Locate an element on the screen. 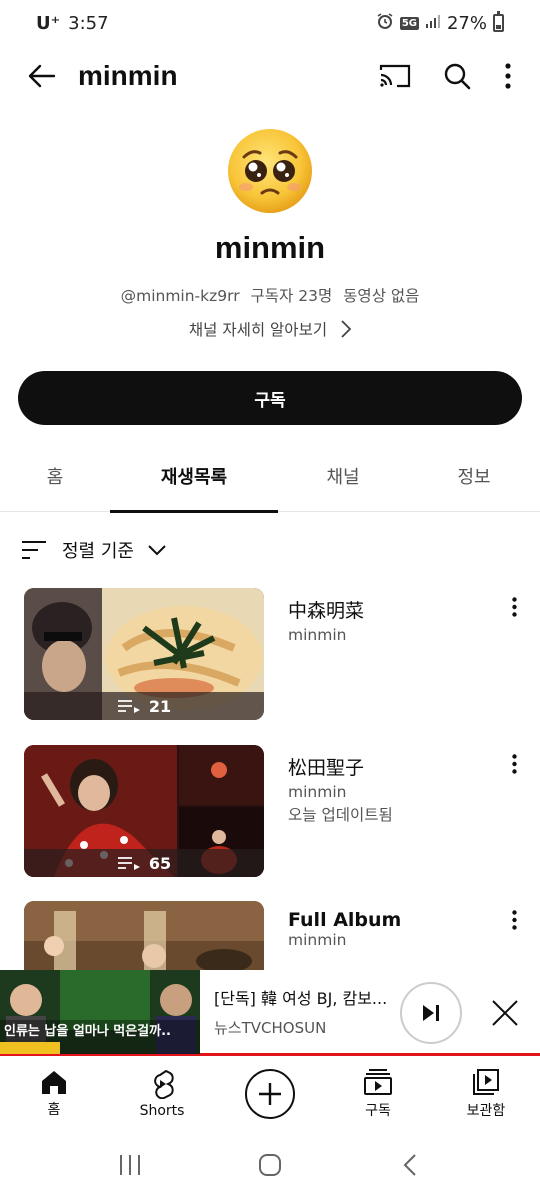  home-system-button is located at coordinates (270, 1165).